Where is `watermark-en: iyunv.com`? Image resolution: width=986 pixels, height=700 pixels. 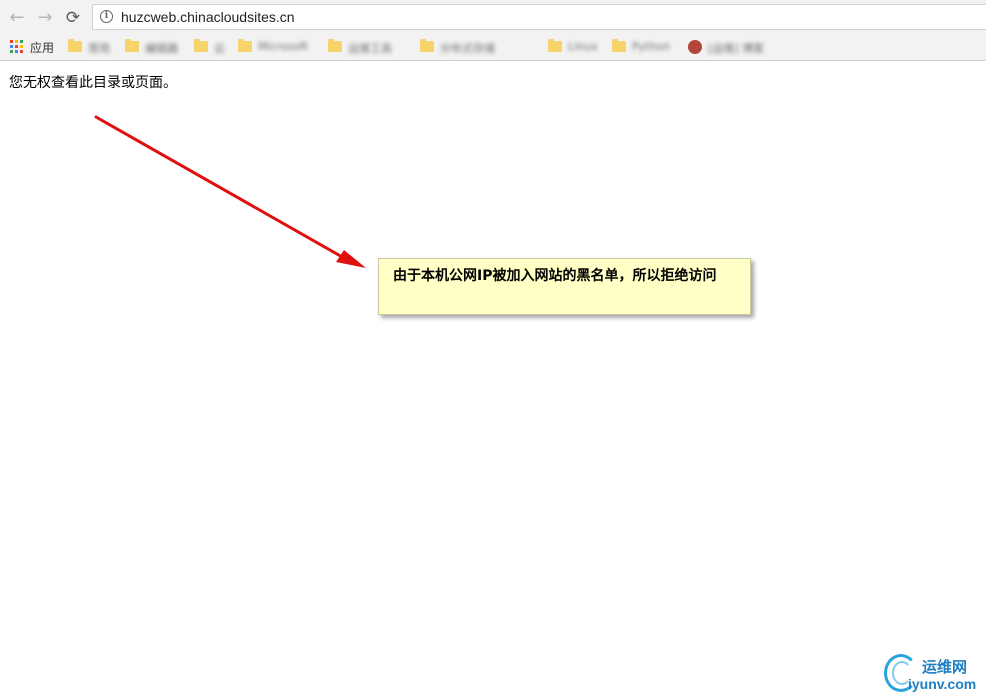 watermark-en: iyunv.com is located at coordinates (942, 684).